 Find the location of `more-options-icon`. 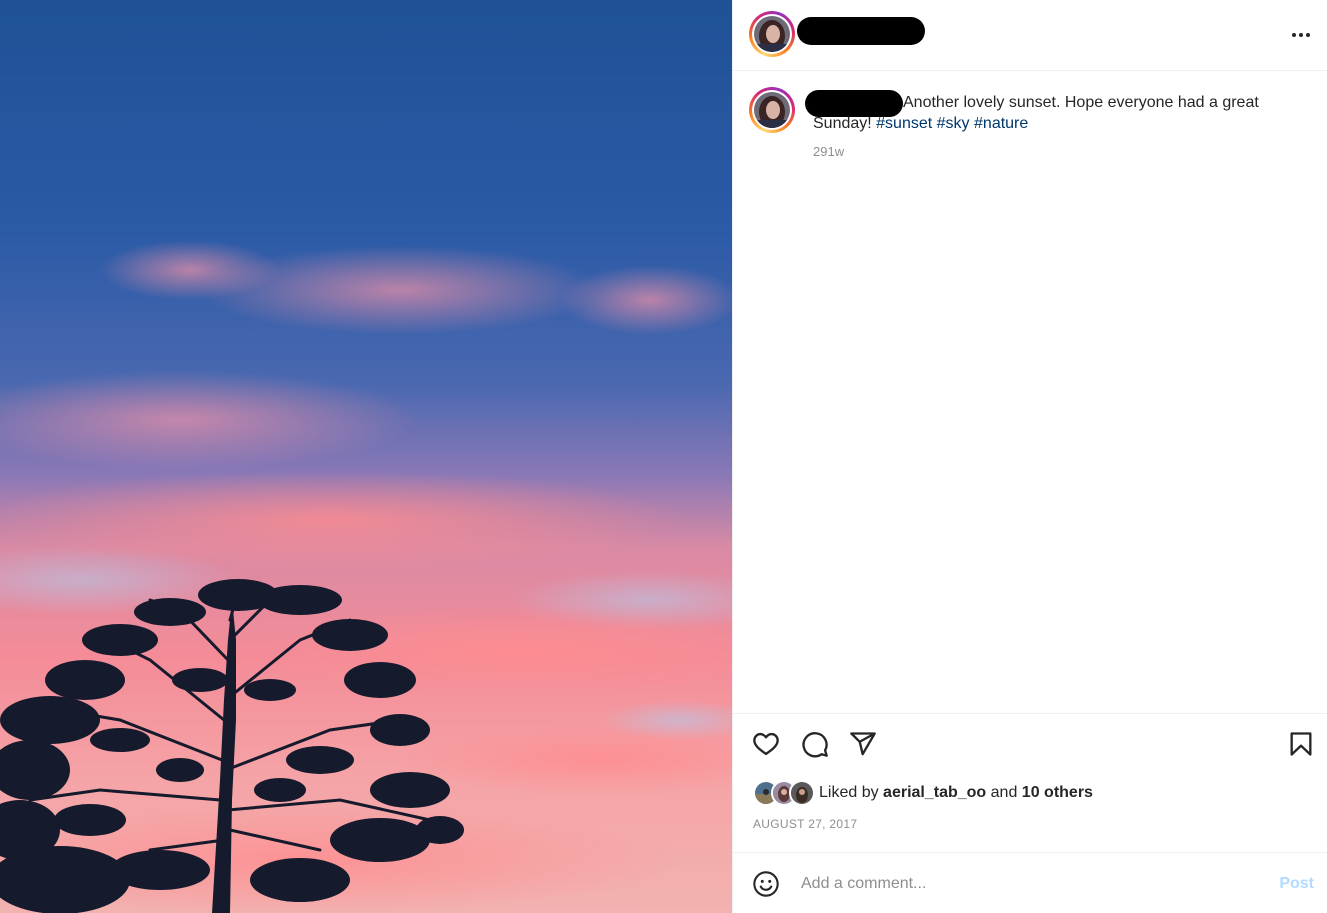

more-options-icon is located at coordinates (1294, 35).